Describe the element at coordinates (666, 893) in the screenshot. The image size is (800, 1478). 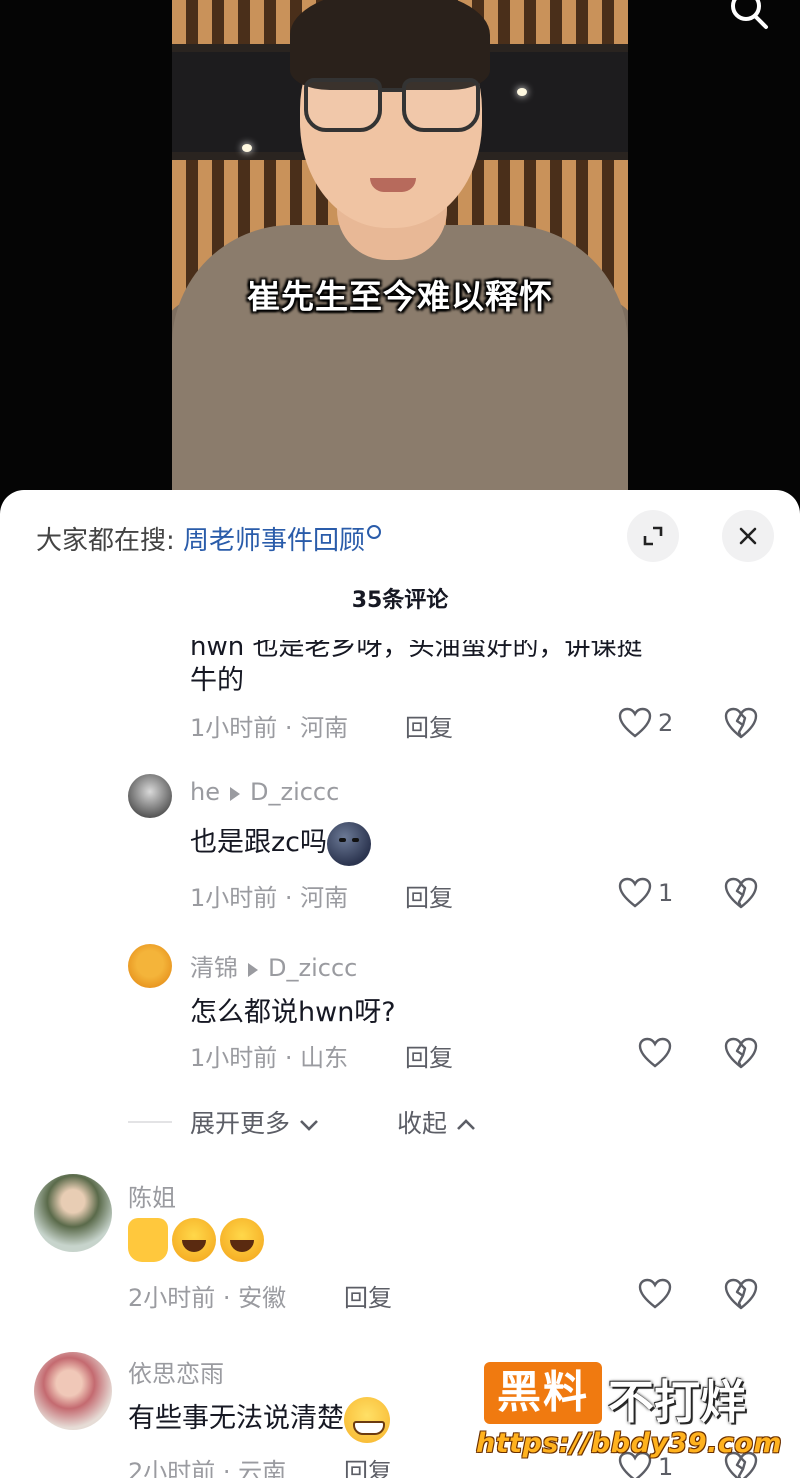
I see `like-count: 1` at that location.